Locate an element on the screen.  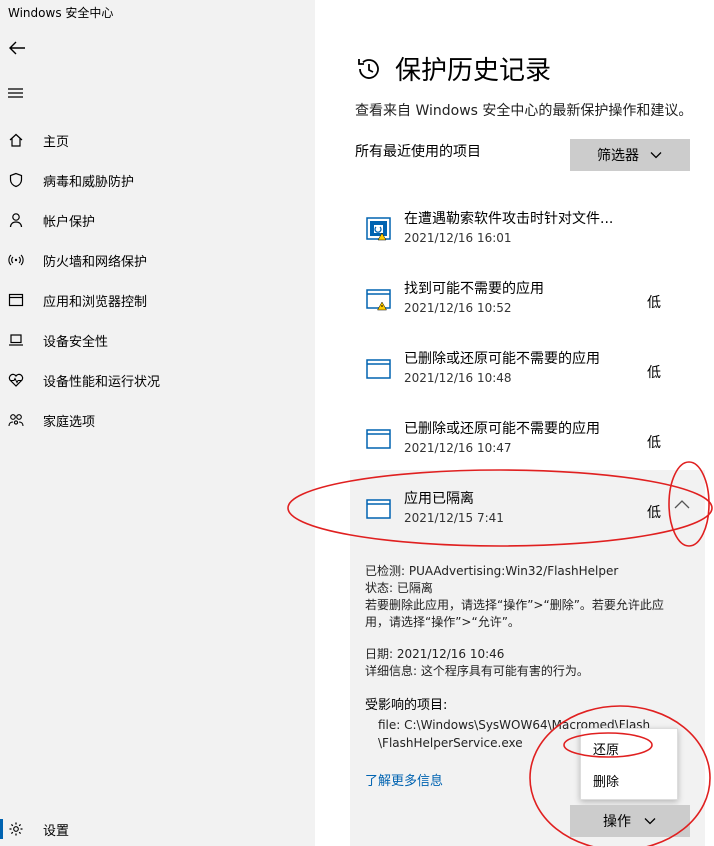
filter-button: 筛选器 is located at coordinates (630, 155).